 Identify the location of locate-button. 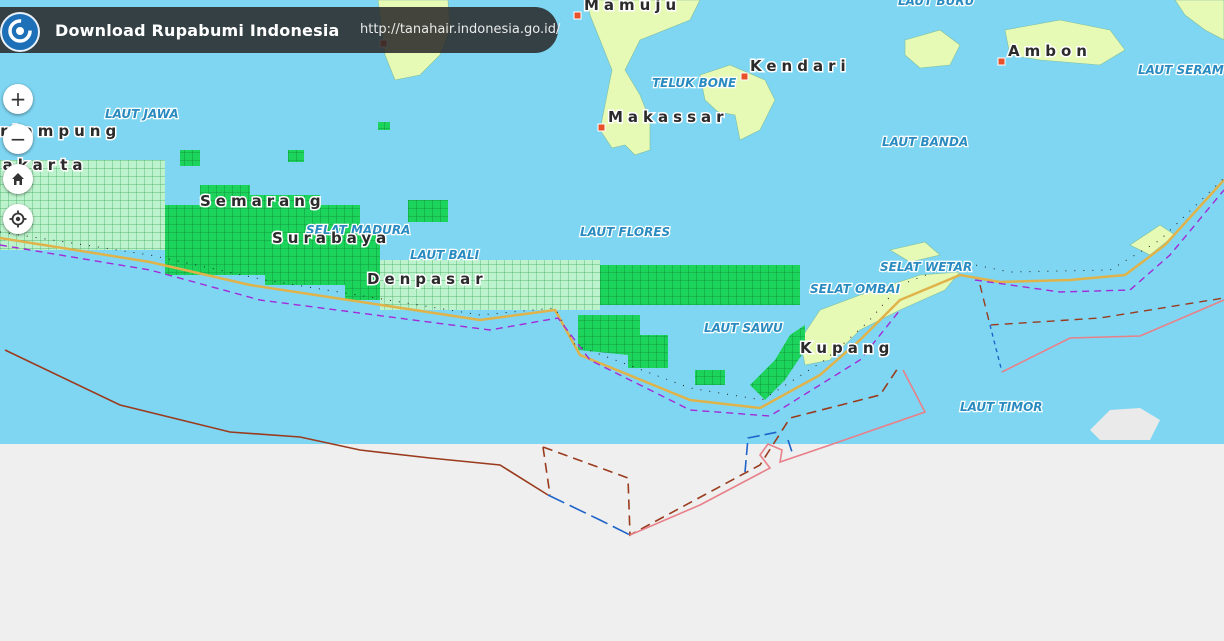
(18, 219).